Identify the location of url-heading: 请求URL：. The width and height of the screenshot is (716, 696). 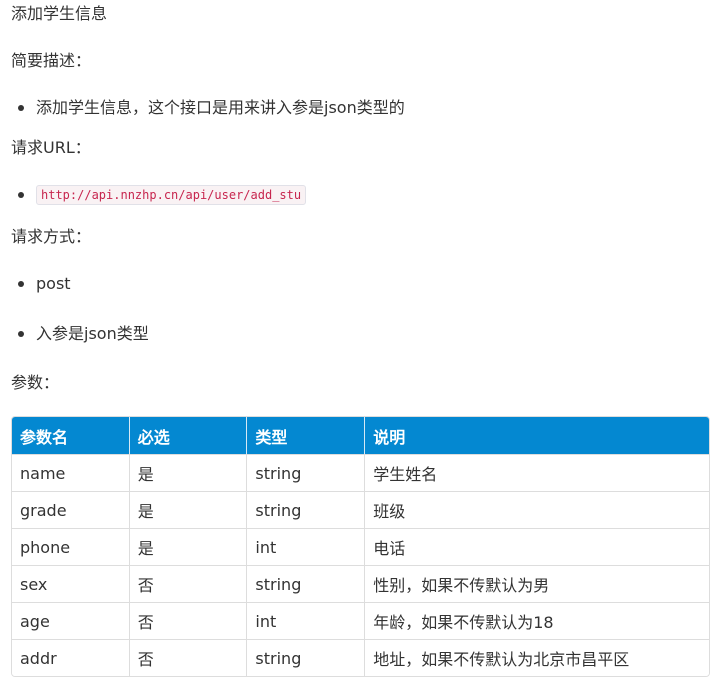
(51, 147).